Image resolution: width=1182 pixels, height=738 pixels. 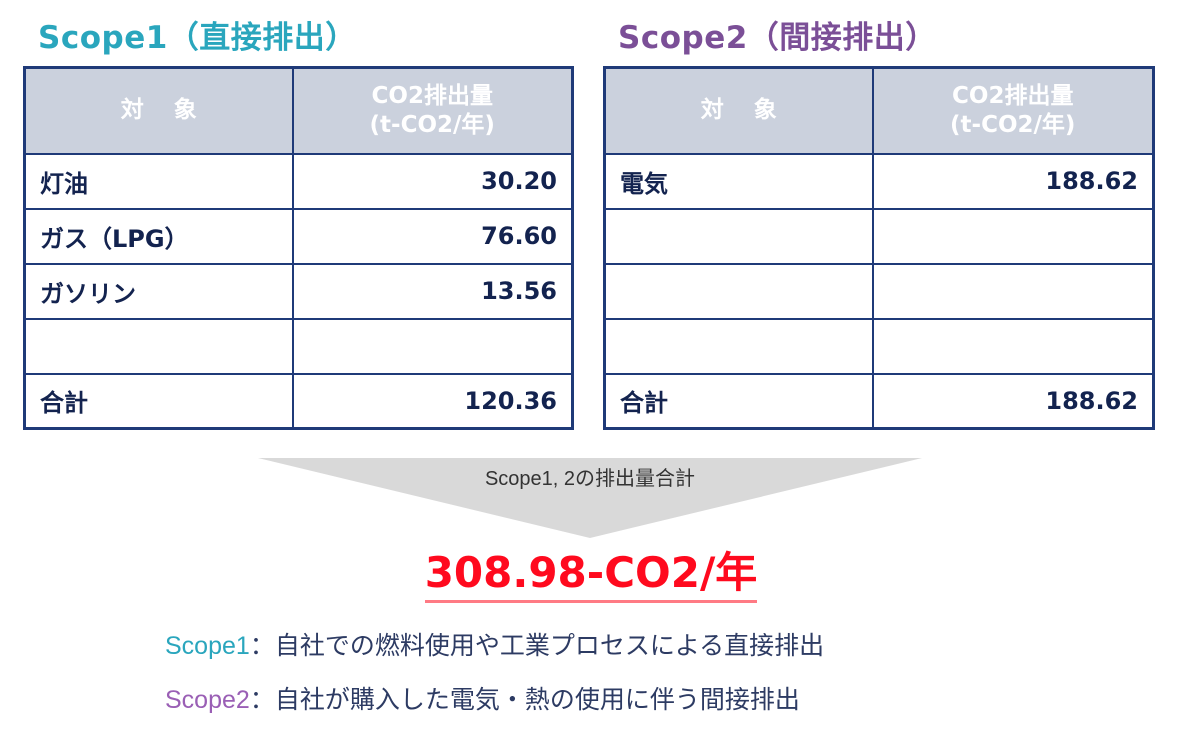 What do you see at coordinates (432, 401) in the screenshot?
I see `total-value: 120.36` at bounding box center [432, 401].